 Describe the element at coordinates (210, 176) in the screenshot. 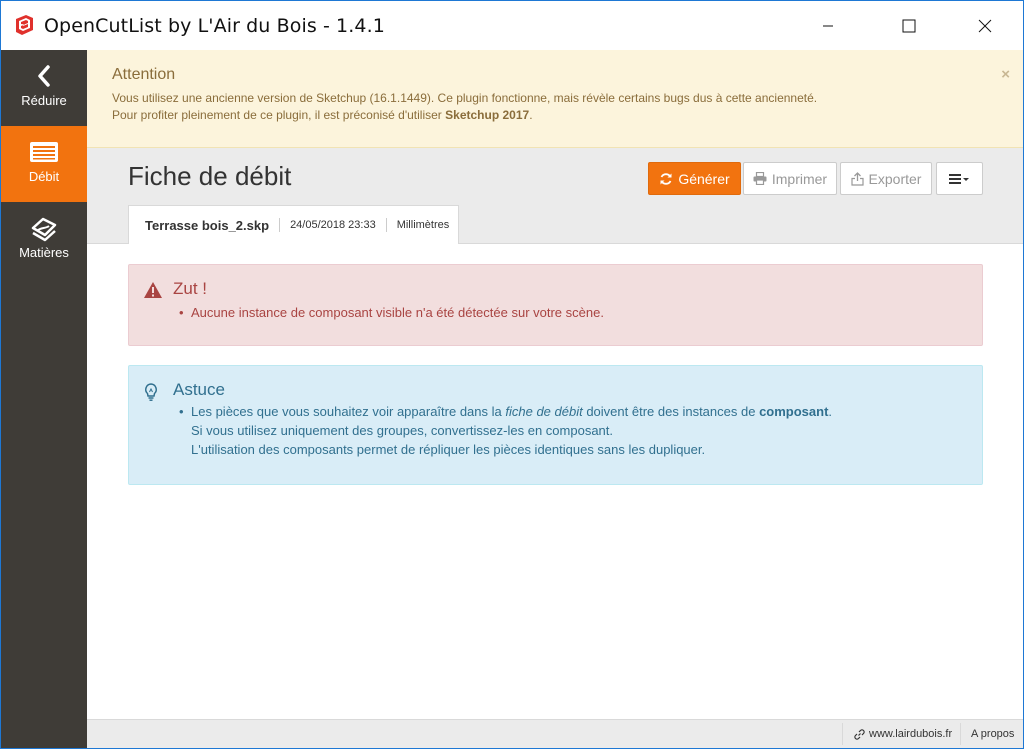

I see `page-title: Fiche de débit` at that location.